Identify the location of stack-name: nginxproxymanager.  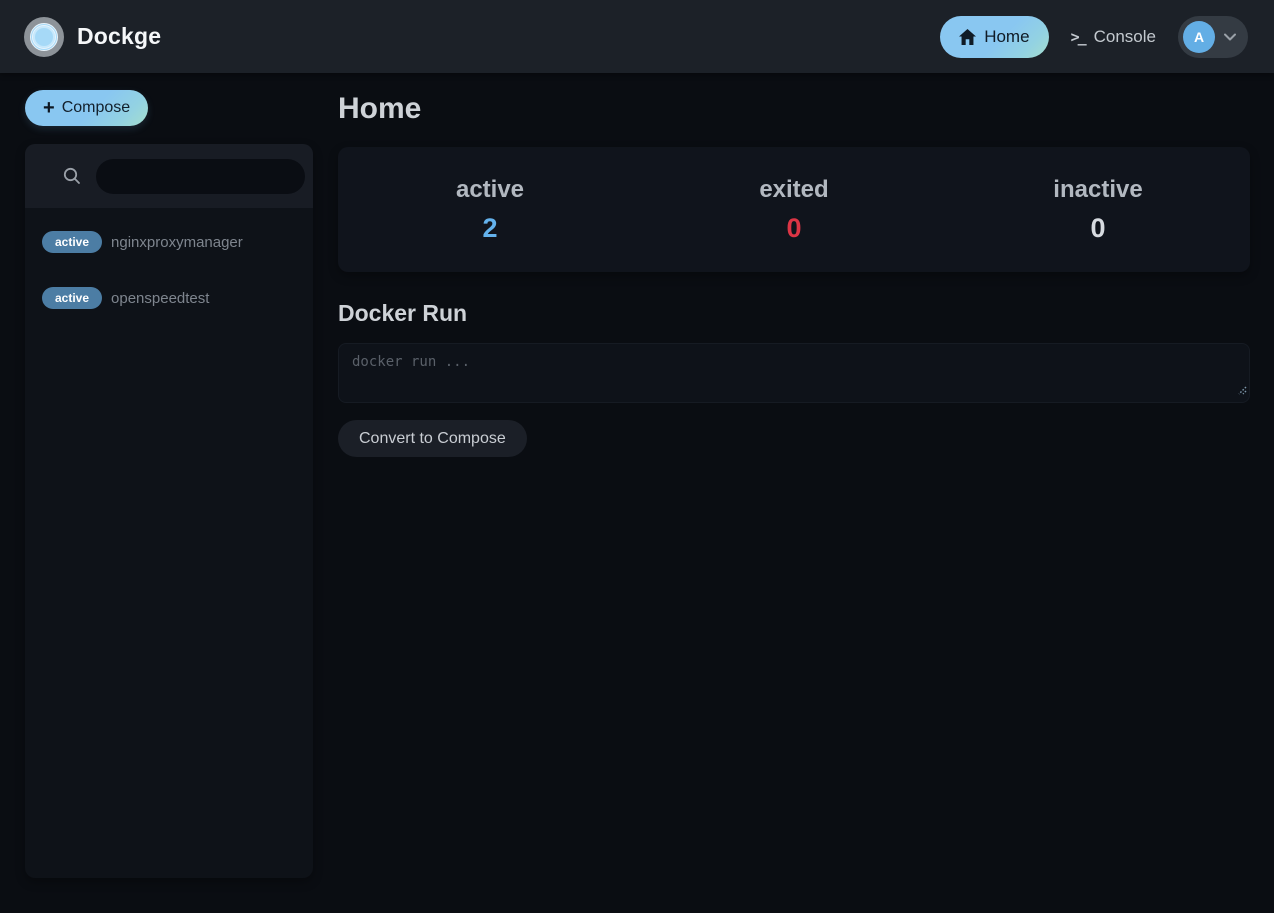
(177, 242).